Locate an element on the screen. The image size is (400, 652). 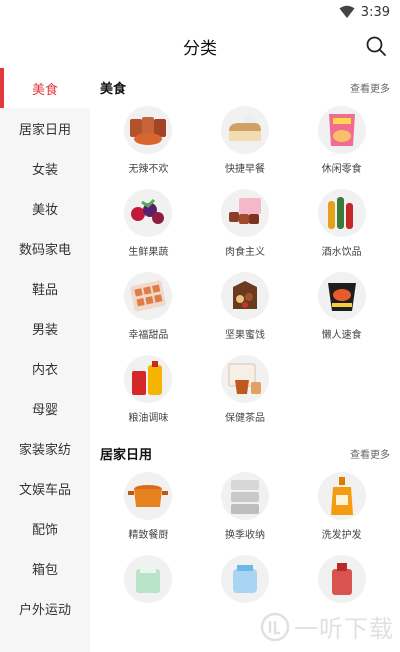
detergent-icon is located at coordinates (341, 579).